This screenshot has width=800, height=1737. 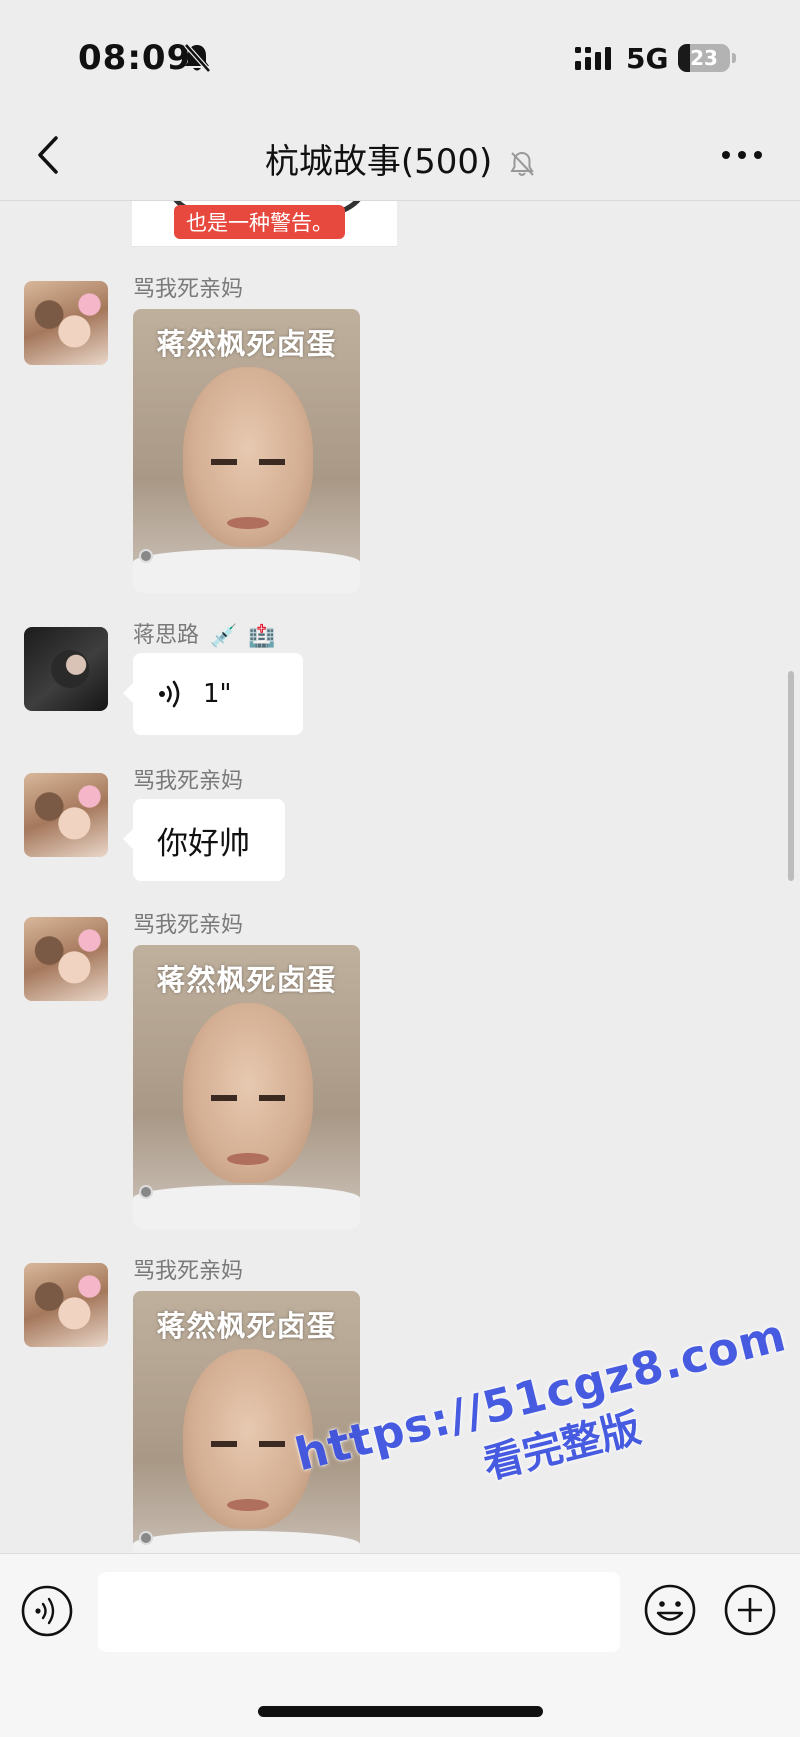 I want to click on chat-header: 杭城故事(500), so click(x=400, y=155).